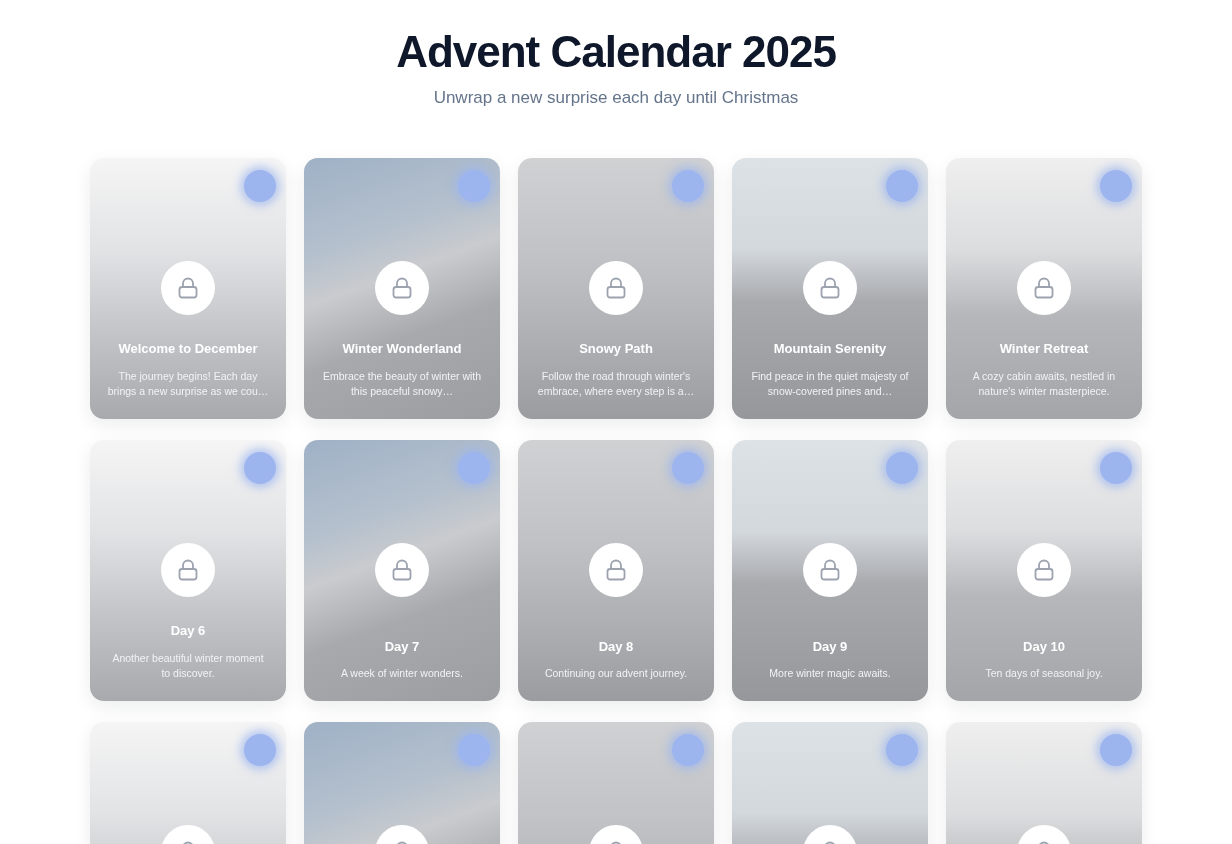 Image resolution: width=1232 pixels, height=844 pixels. Describe the element at coordinates (188, 571) in the screenshot. I see `day-card: Day 6 Another beautiful winter moment to discover.` at that location.